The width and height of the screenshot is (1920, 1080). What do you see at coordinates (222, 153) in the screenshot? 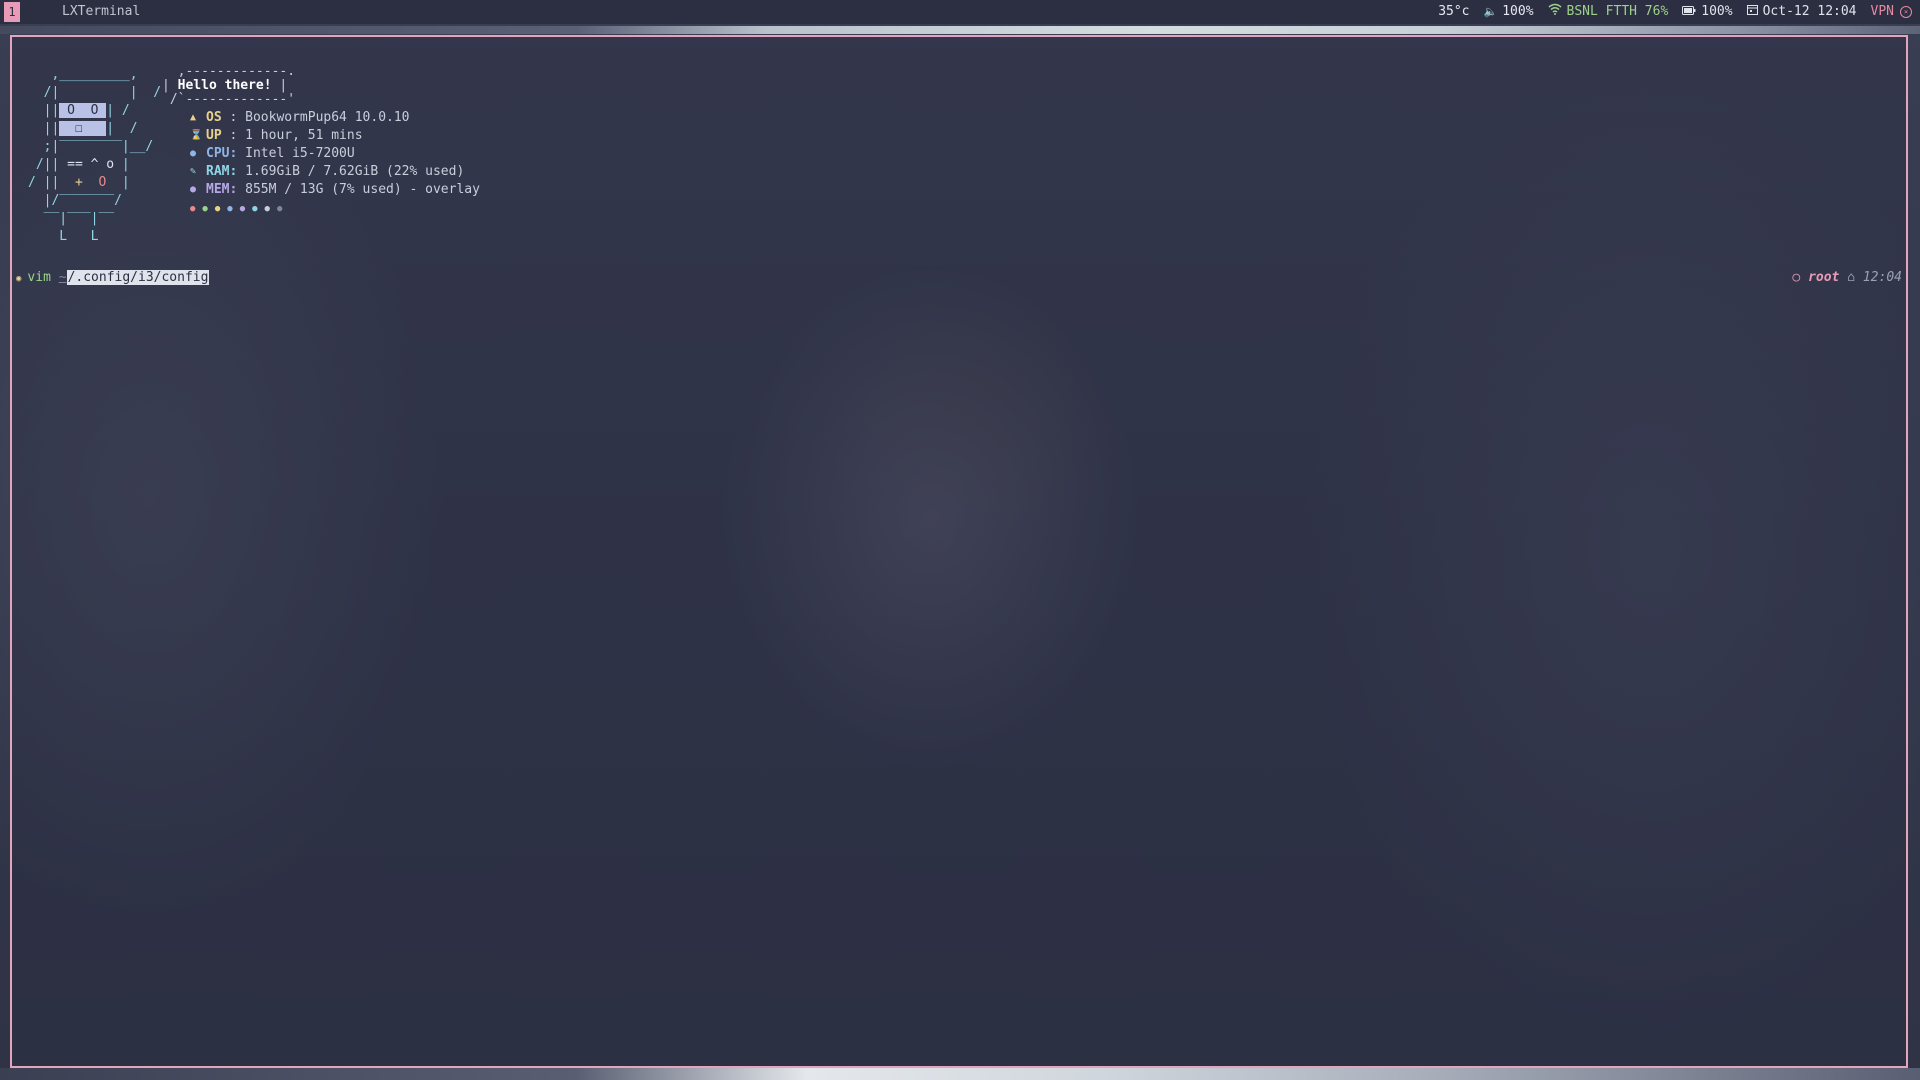
I see `cpu-key: CPU:` at bounding box center [222, 153].